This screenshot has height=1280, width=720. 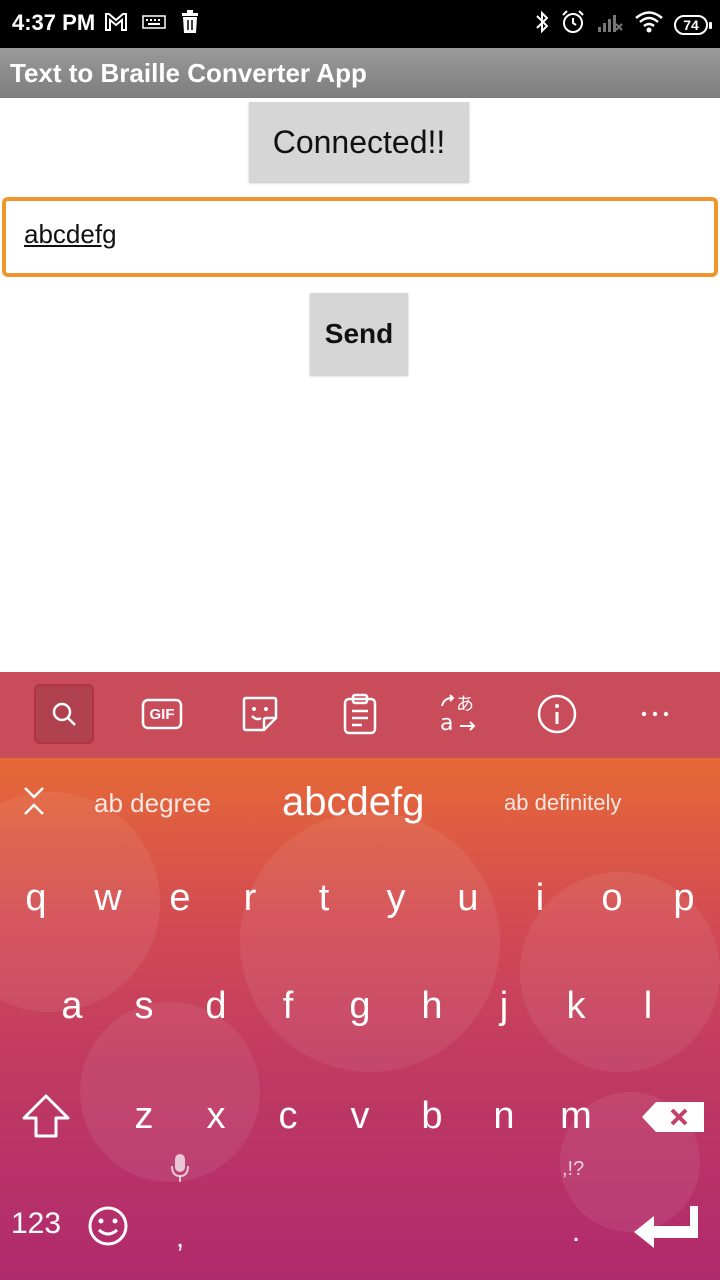 I want to click on translate-icon: あa, so click(x=458, y=714).